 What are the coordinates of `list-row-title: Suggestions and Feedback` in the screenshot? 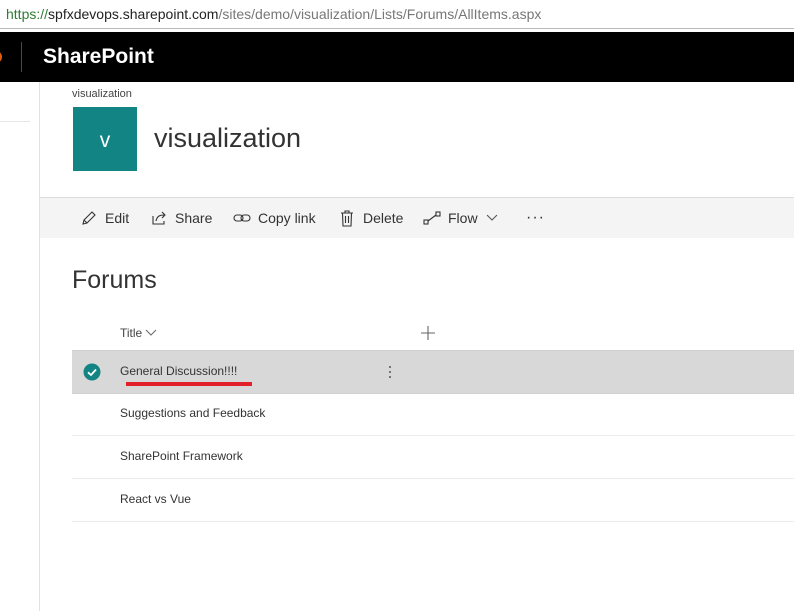 It's located at (192, 413).